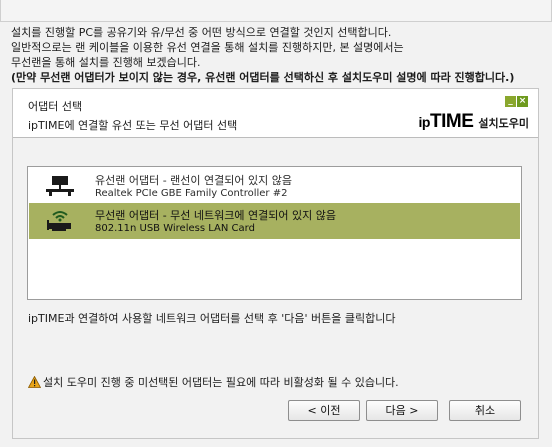 The width and height of the screenshot is (552, 447). Describe the element at coordinates (402, 410) in the screenshot. I see `next-button: 다음 >` at that location.